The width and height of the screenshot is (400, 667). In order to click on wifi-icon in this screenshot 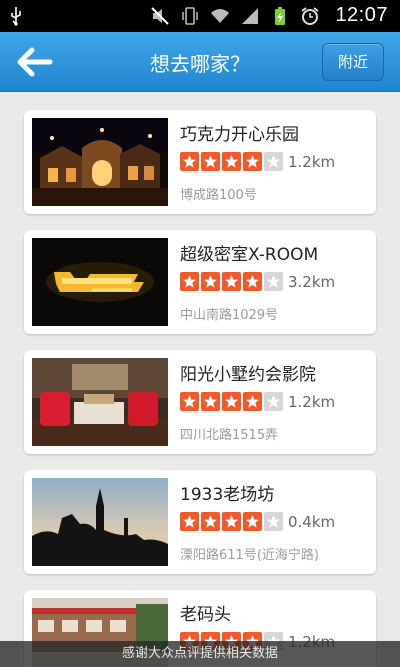, I will do `click(220, 16)`.